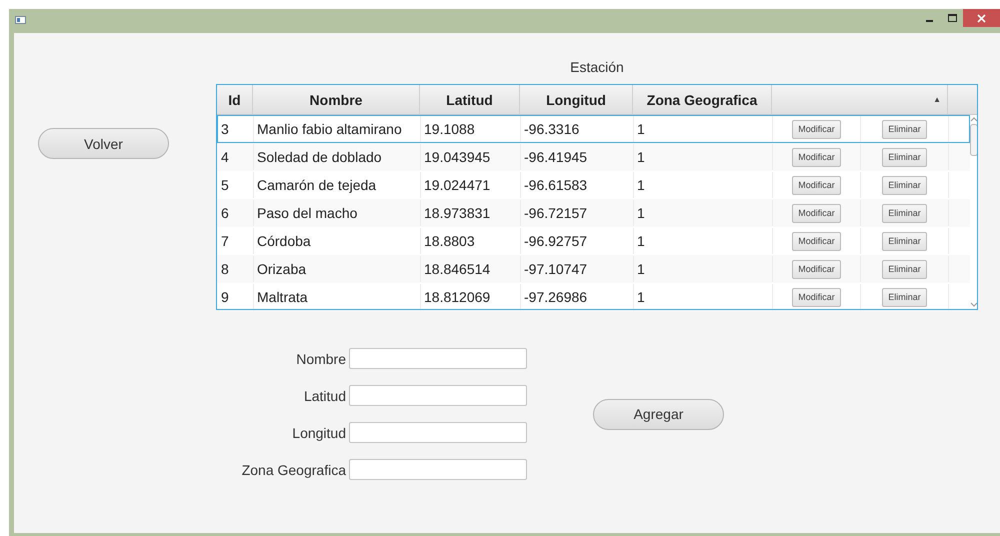 Image resolution: width=1000 pixels, height=536 pixels. What do you see at coordinates (336, 99) in the screenshot?
I see `column-header: Nombre` at bounding box center [336, 99].